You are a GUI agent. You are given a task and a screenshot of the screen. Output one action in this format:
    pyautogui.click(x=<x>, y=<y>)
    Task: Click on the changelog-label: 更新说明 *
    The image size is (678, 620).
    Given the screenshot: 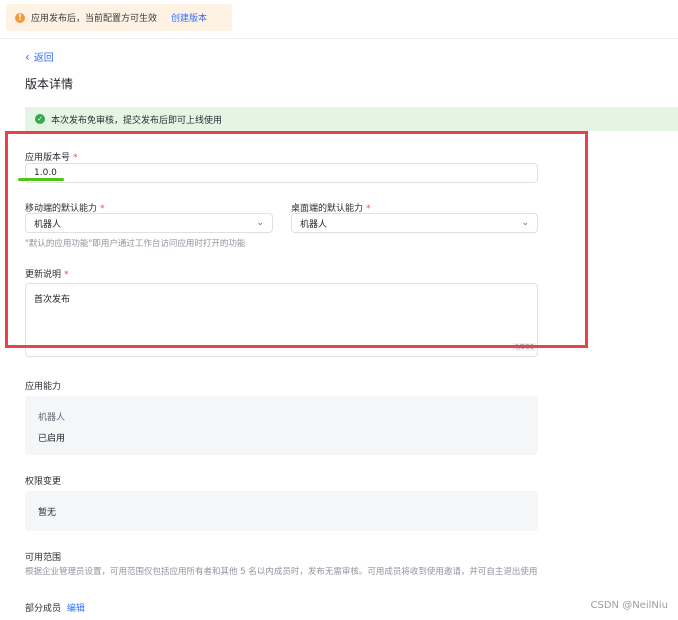 What is the action you would take?
    pyautogui.click(x=47, y=273)
    